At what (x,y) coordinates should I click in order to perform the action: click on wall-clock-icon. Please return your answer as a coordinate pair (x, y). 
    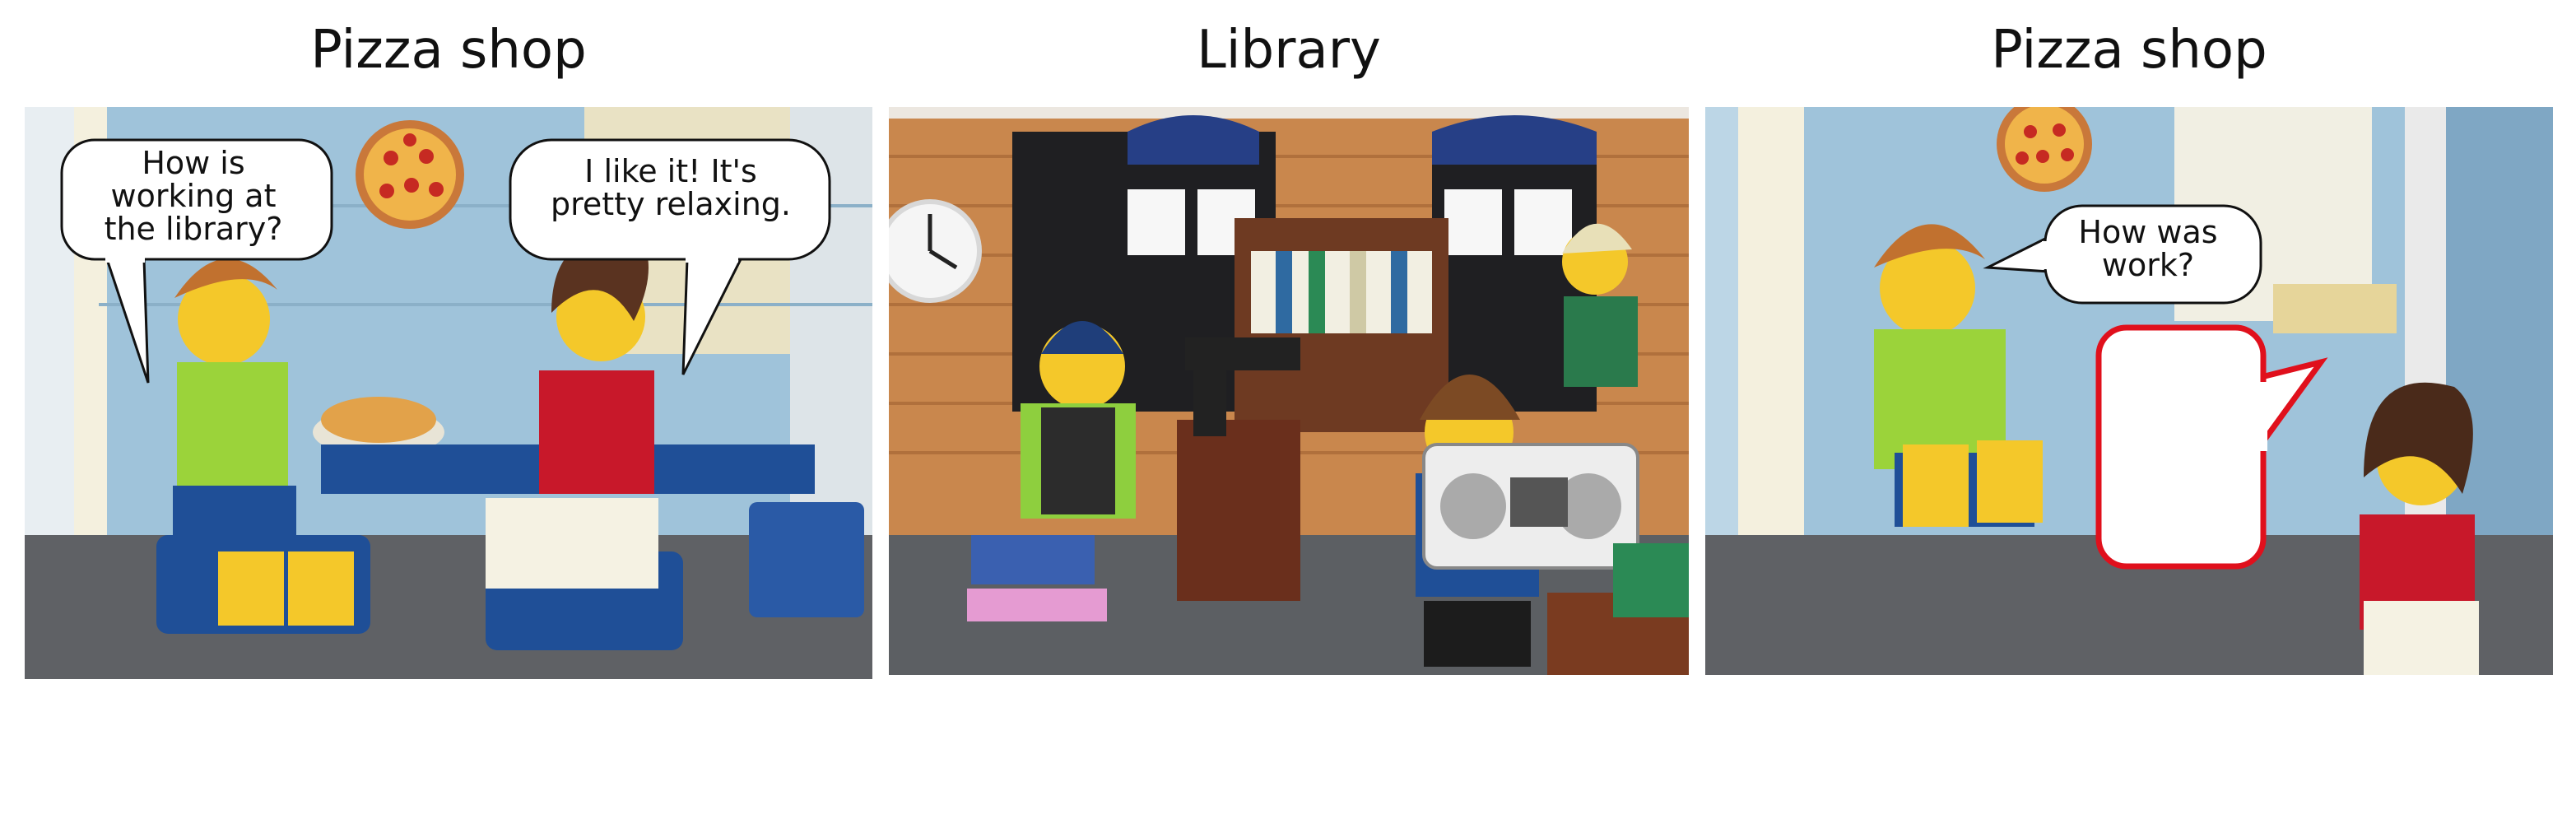
    Looking at the image, I should click on (935, 251).